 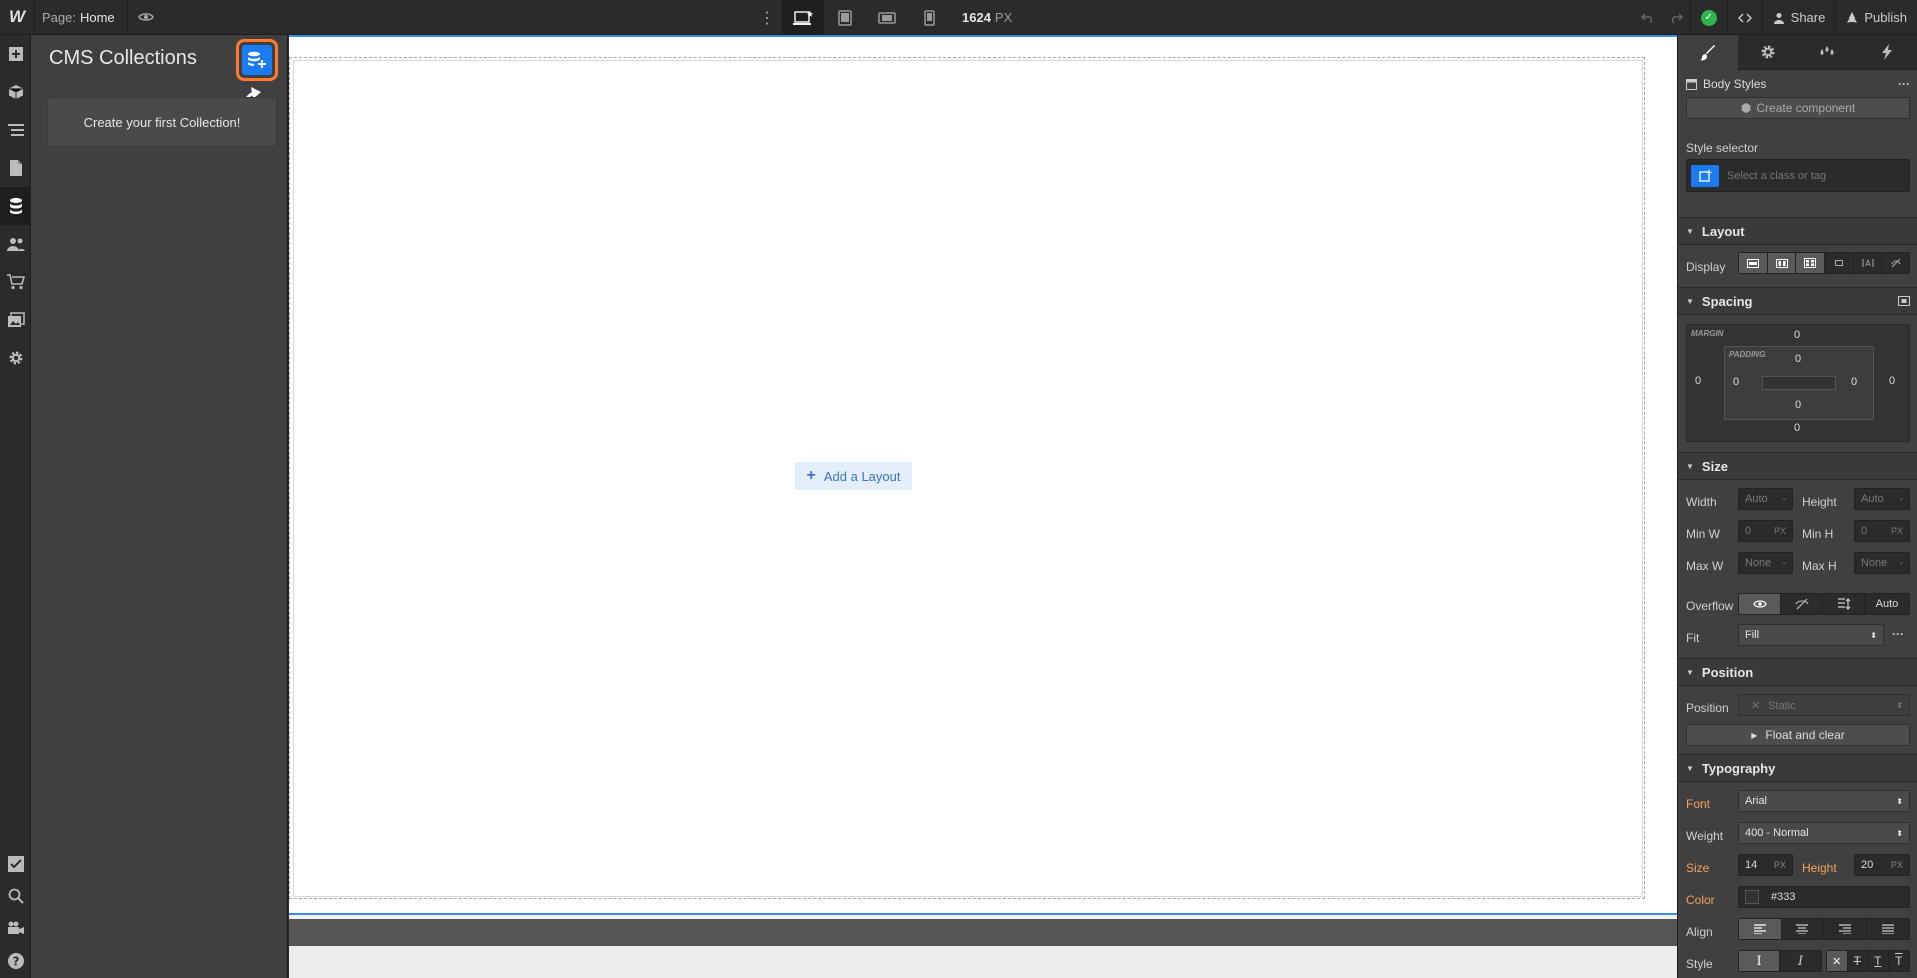 What do you see at coordinates (1798, 359) in the screenshot?
I see `padding-top-value: 0` at bounding box center [1798, 359].